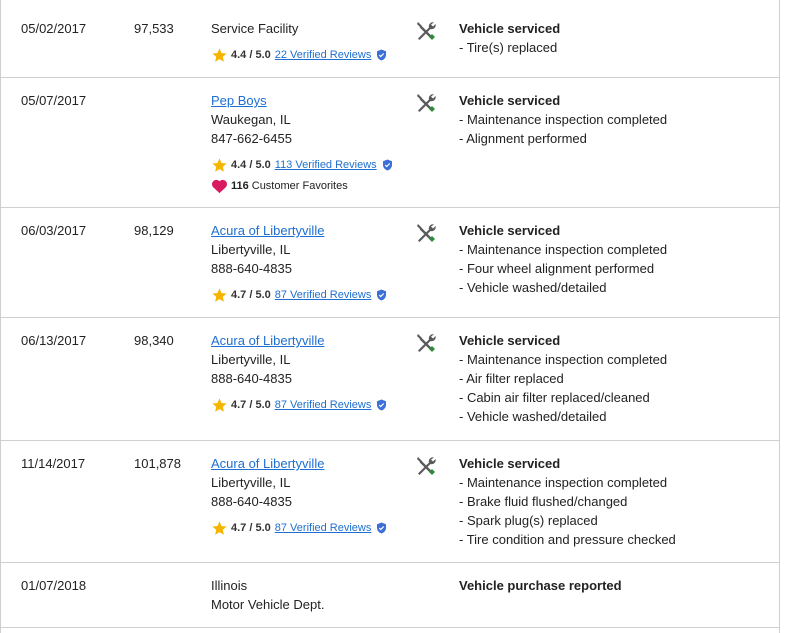 This screenshot has width=788, height=633. What do you see at coordinates (219, 186) in the screenshot?
I see `heart-icon` at bounding box center [219, 186].